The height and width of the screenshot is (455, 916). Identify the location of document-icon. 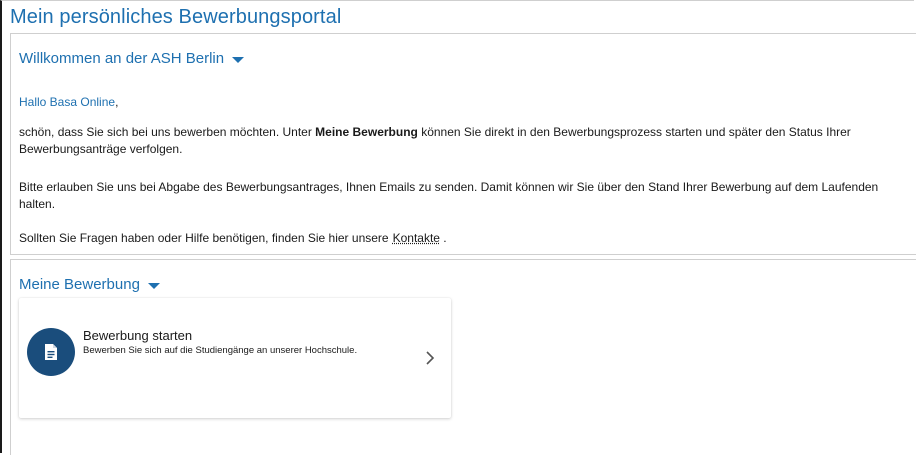
(51, 352).